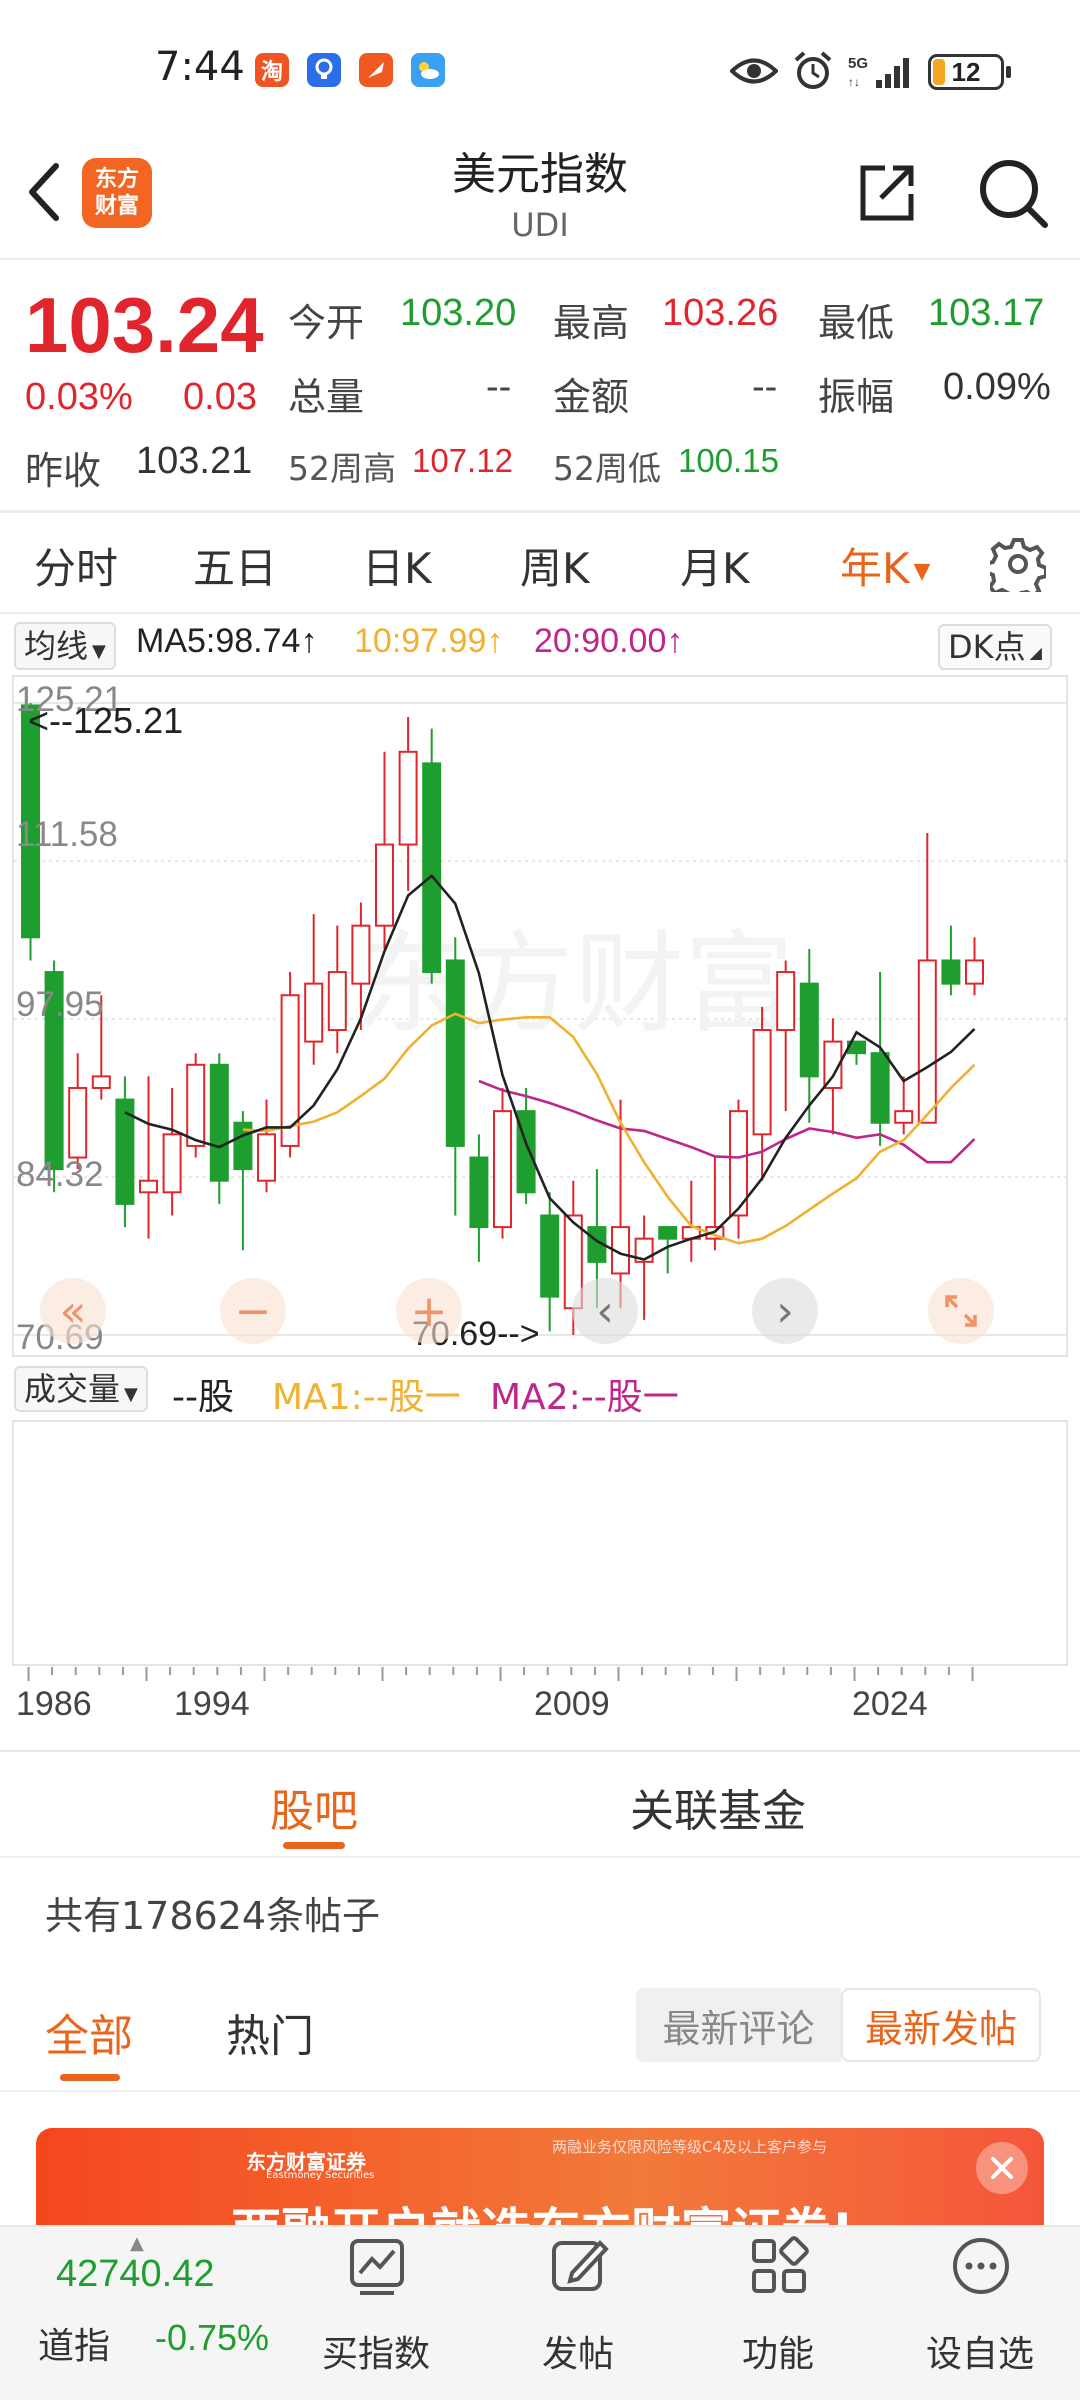 Image resolution: width=1080 pixels, height=2400 pixels. I want to click on amount-label: 金额, so click(591, 397).